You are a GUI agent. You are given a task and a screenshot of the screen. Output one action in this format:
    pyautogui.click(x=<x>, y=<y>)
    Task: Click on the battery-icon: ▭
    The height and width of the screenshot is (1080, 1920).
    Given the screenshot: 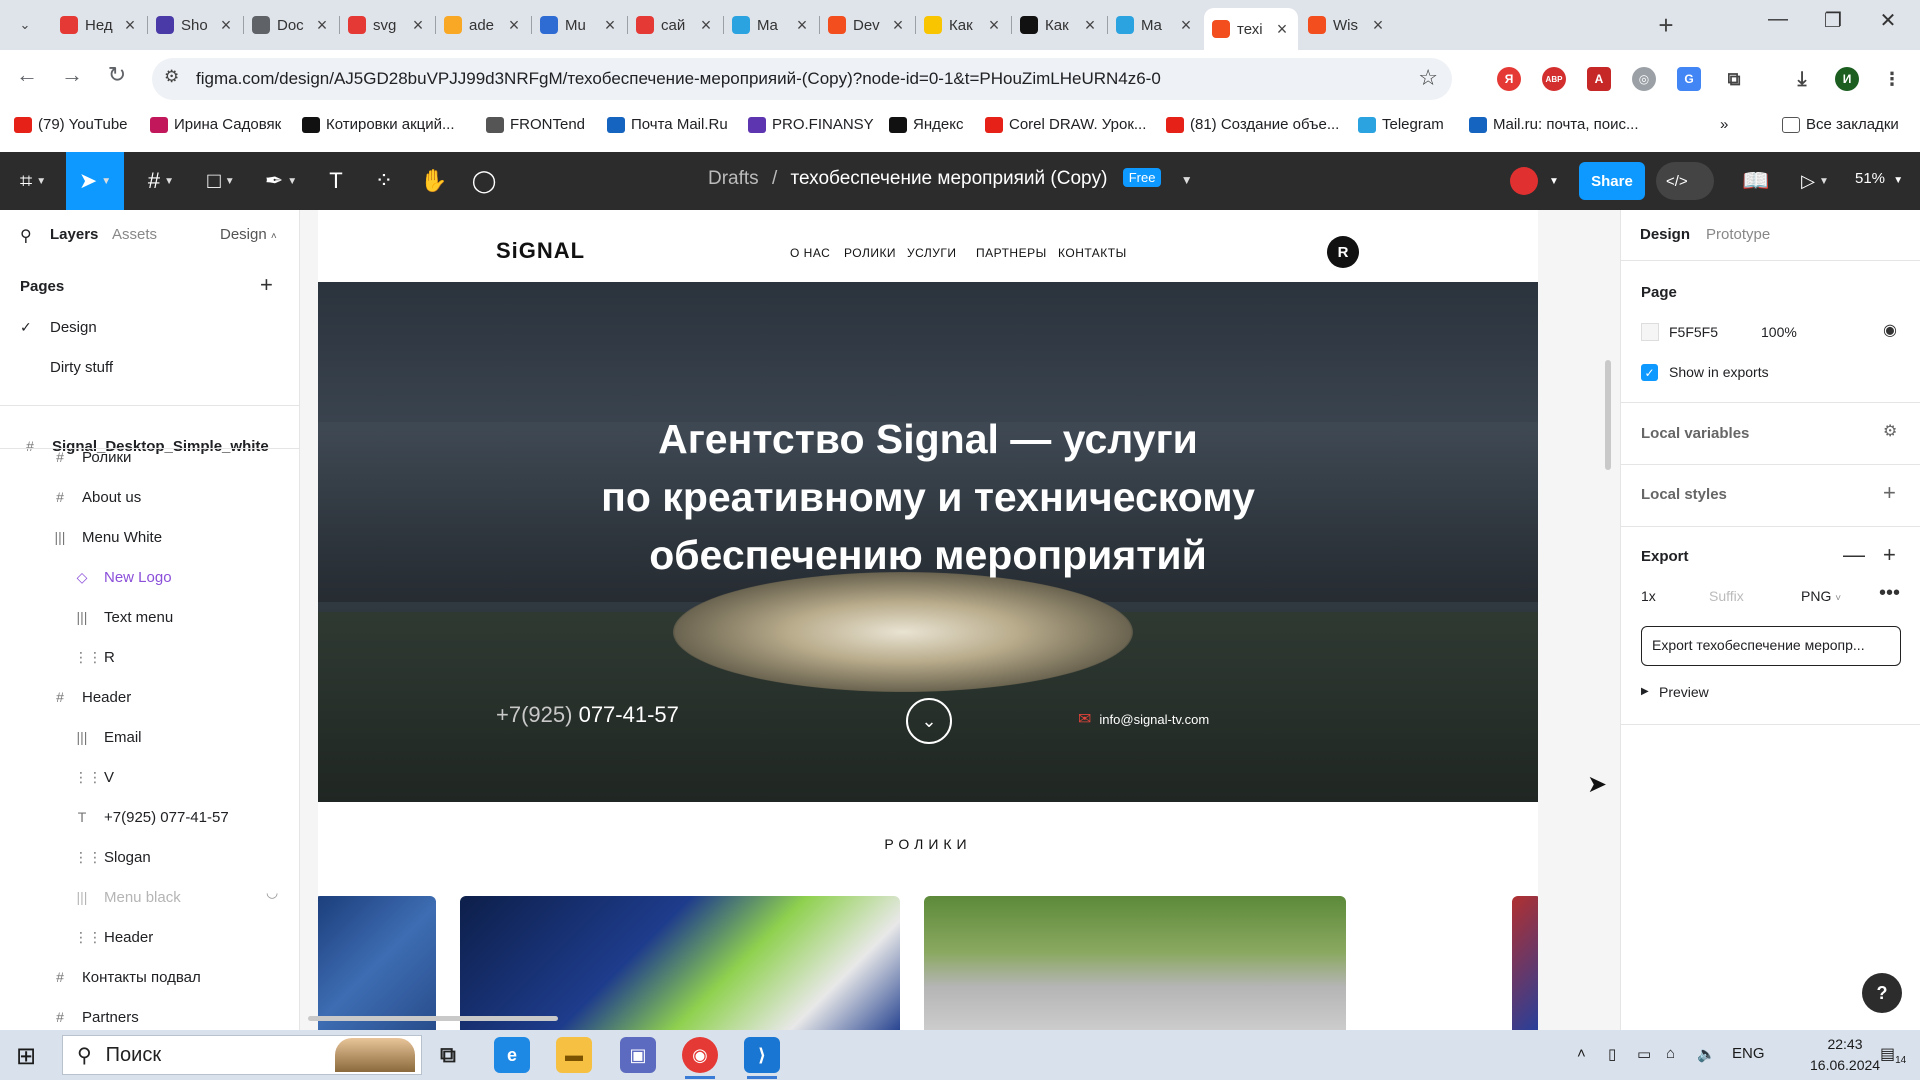 What is the action you would take?
    pyautogui.click(x=1644, y=1054)
    